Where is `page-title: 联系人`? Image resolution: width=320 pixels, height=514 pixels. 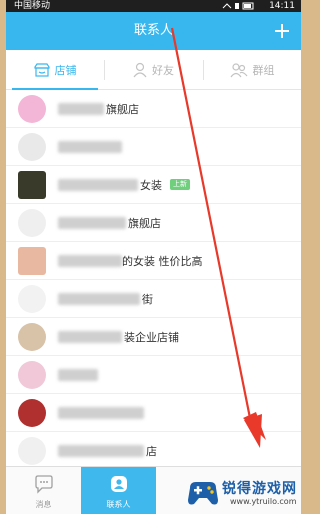 page-title: 联系人 is located at coordinates (153, 30).